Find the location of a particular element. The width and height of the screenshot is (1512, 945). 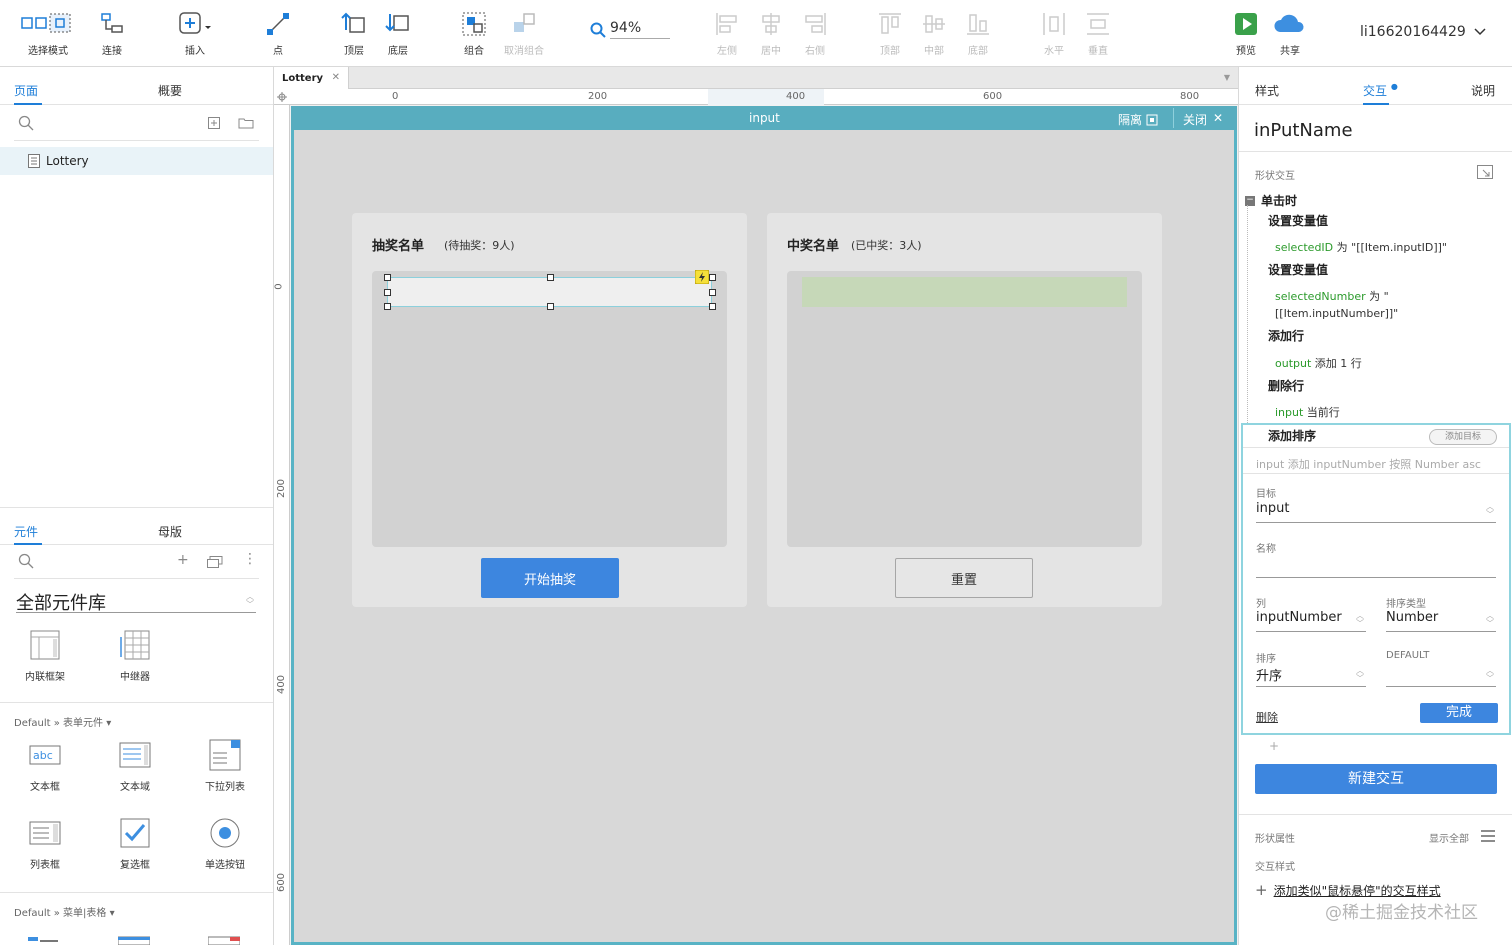

action-add-row: 添加行 is located at coordinates (1286, 335).